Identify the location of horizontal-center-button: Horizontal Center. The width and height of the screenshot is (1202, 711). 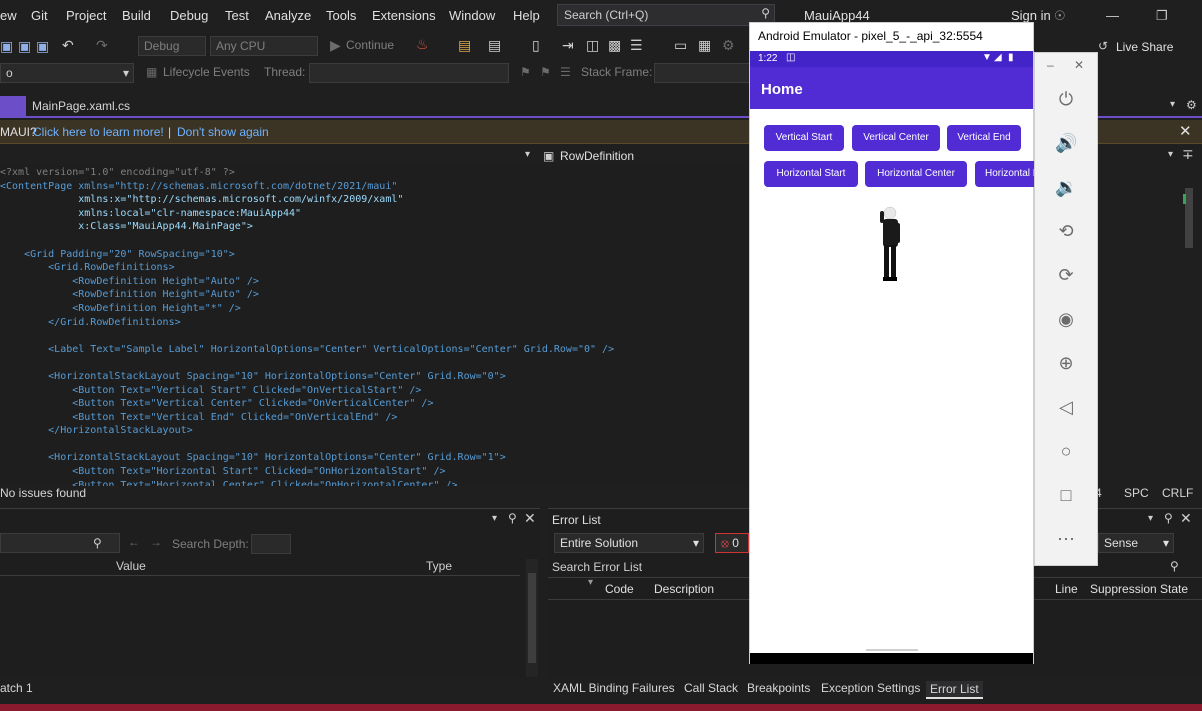
(916, 174).